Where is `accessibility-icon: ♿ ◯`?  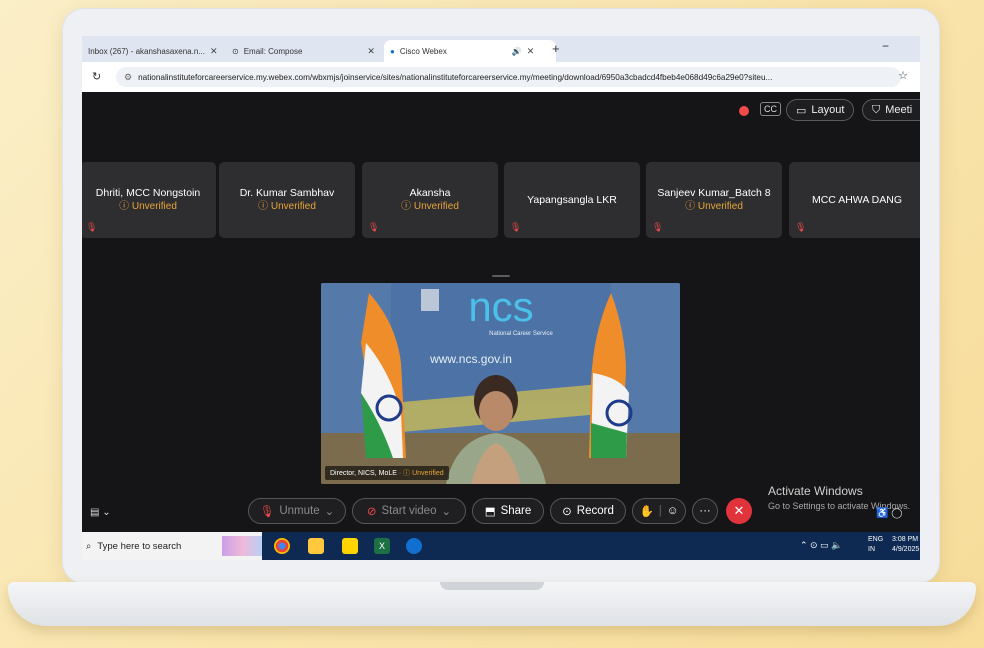 accessibility-icon: ♿ ◯ is located at coordinates (889, 513).